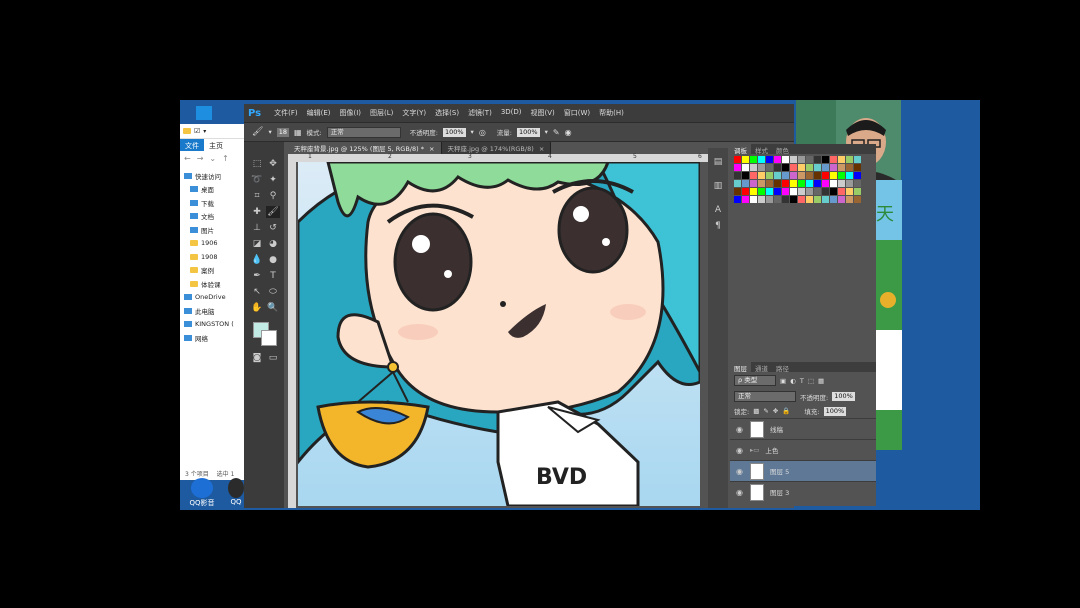  What do you see at coordinates (718, 226) in the screenshot?
I see `paragraph-panel-icon: ¶` at bounding box center [718, 226].